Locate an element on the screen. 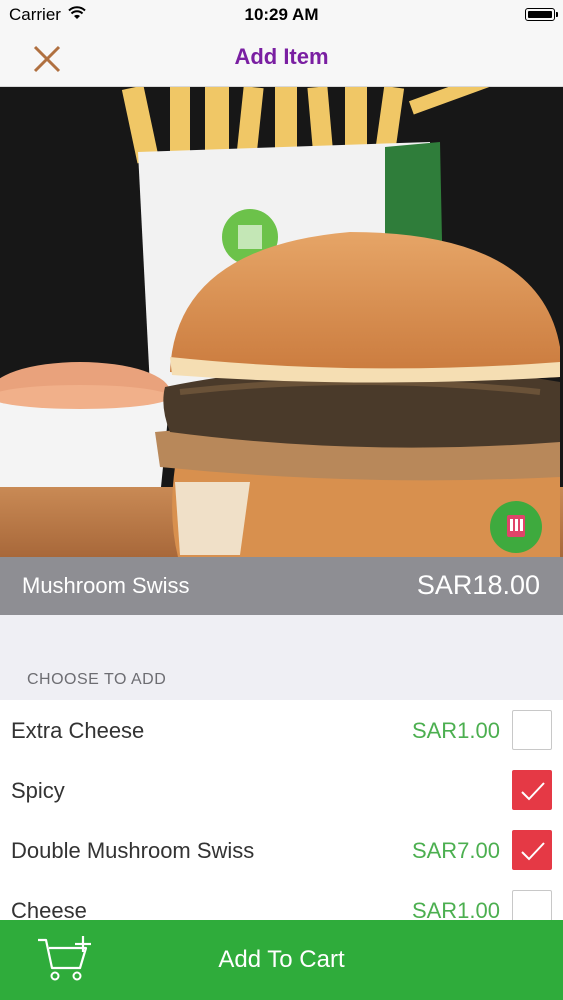  add-to-cart-label: Add To Cart is located at coordinates (281, 959).